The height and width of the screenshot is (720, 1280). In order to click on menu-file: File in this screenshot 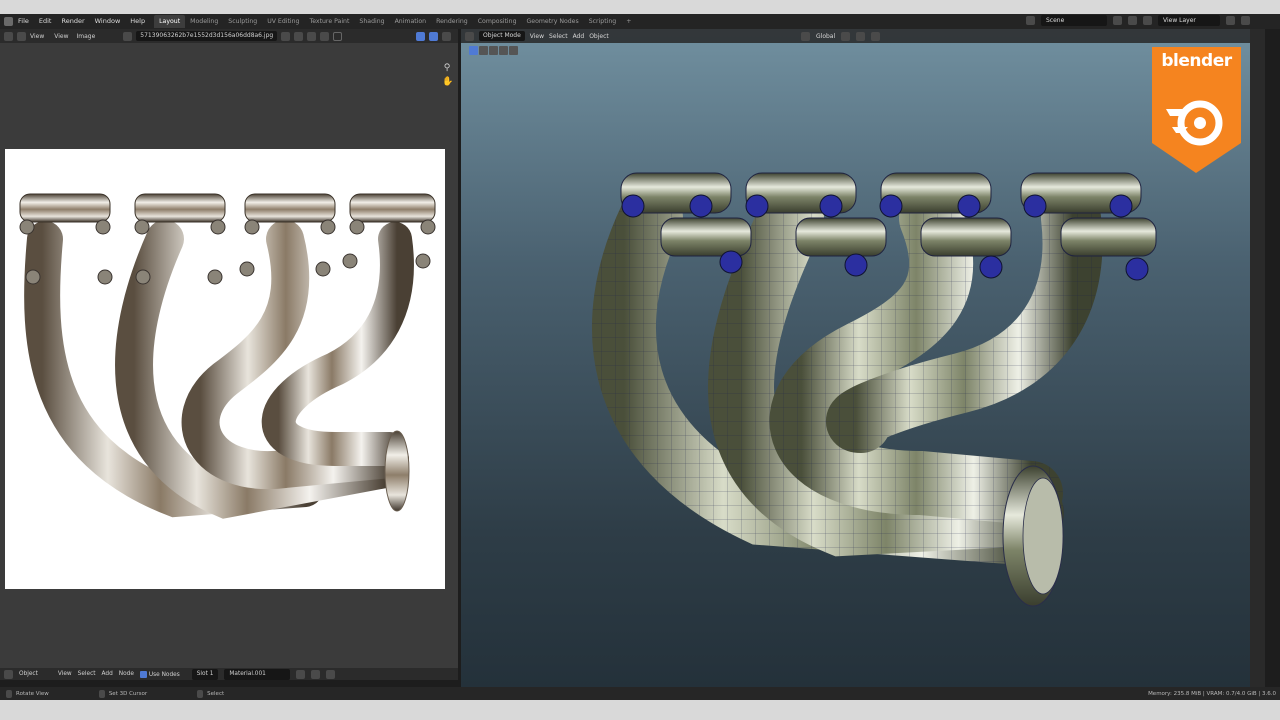, I will do `click(23, 21)`.